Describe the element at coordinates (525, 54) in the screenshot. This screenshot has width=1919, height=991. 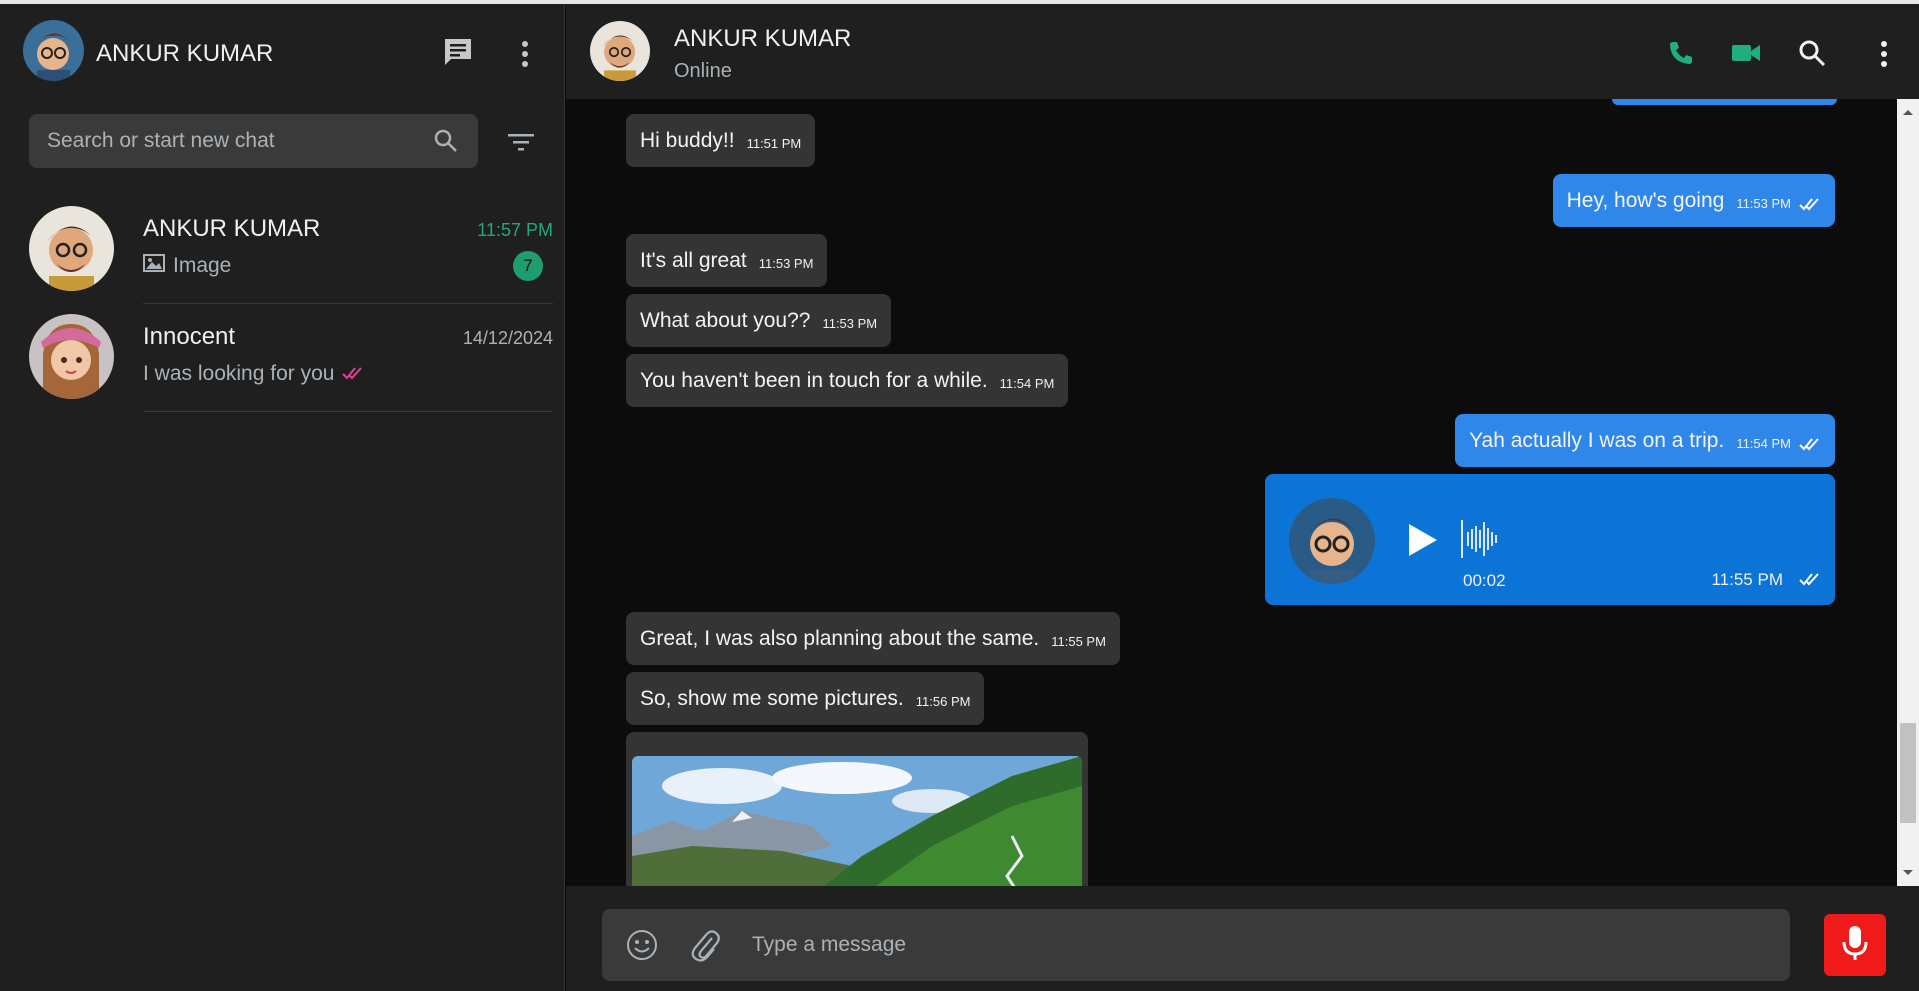
I see `sidebar-menu-icon` at that location.